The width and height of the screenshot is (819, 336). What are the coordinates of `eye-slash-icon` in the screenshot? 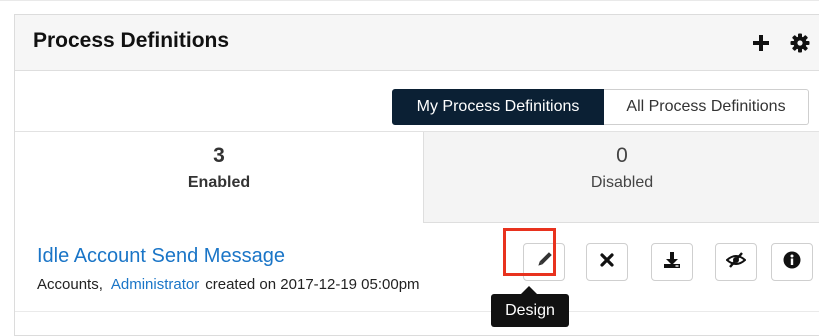 It's located at (736, 262).